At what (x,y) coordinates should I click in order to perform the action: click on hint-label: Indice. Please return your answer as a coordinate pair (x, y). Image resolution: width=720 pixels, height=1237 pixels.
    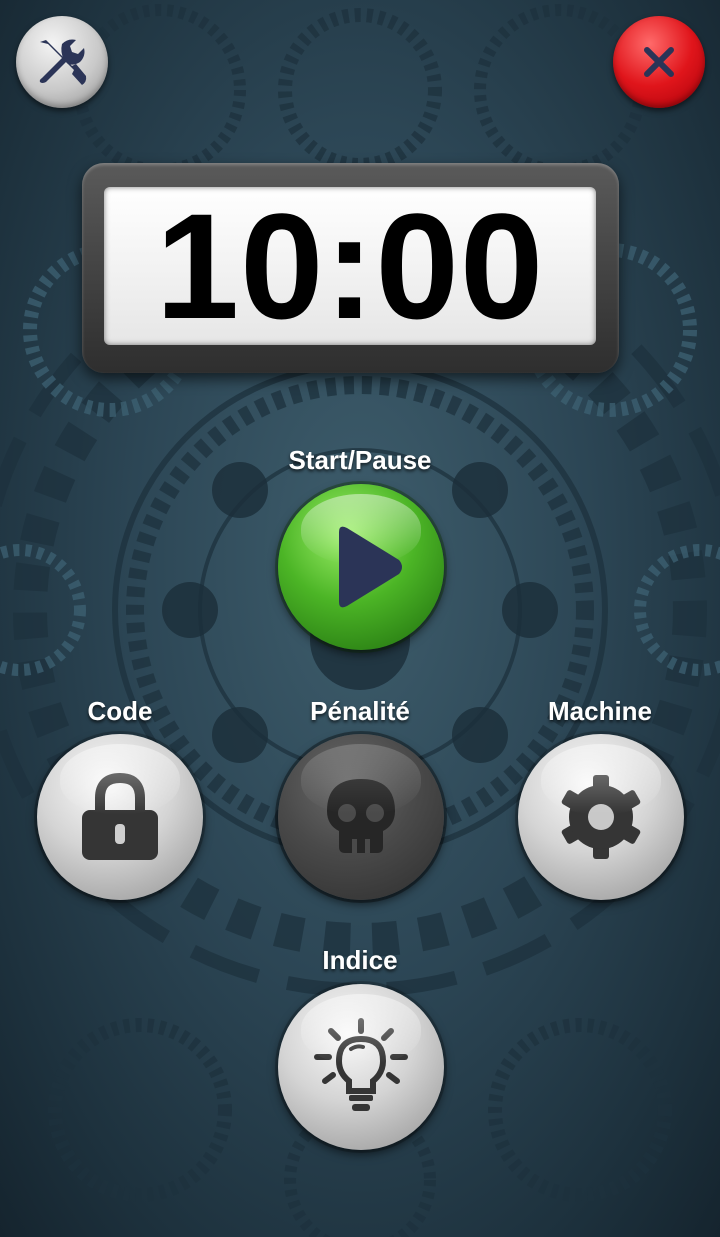
    Looking at the image, I should click on (360, 960).